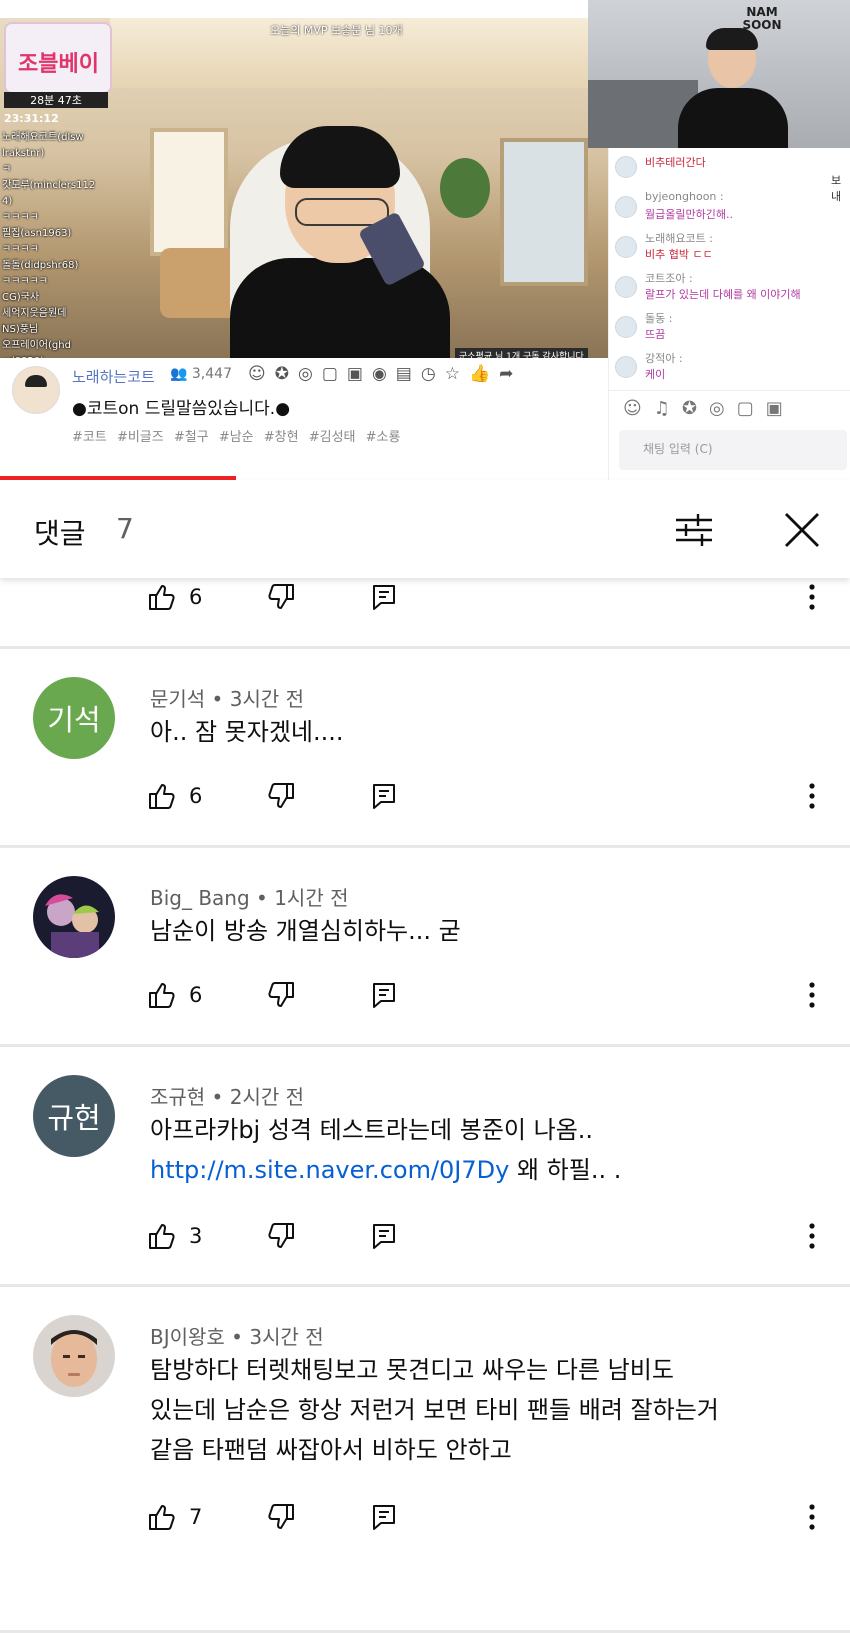  What do you see at coordinates (181, 374) in the screenshot?
I see `viewers-icon: 👥` at bounding box center [181, 374].